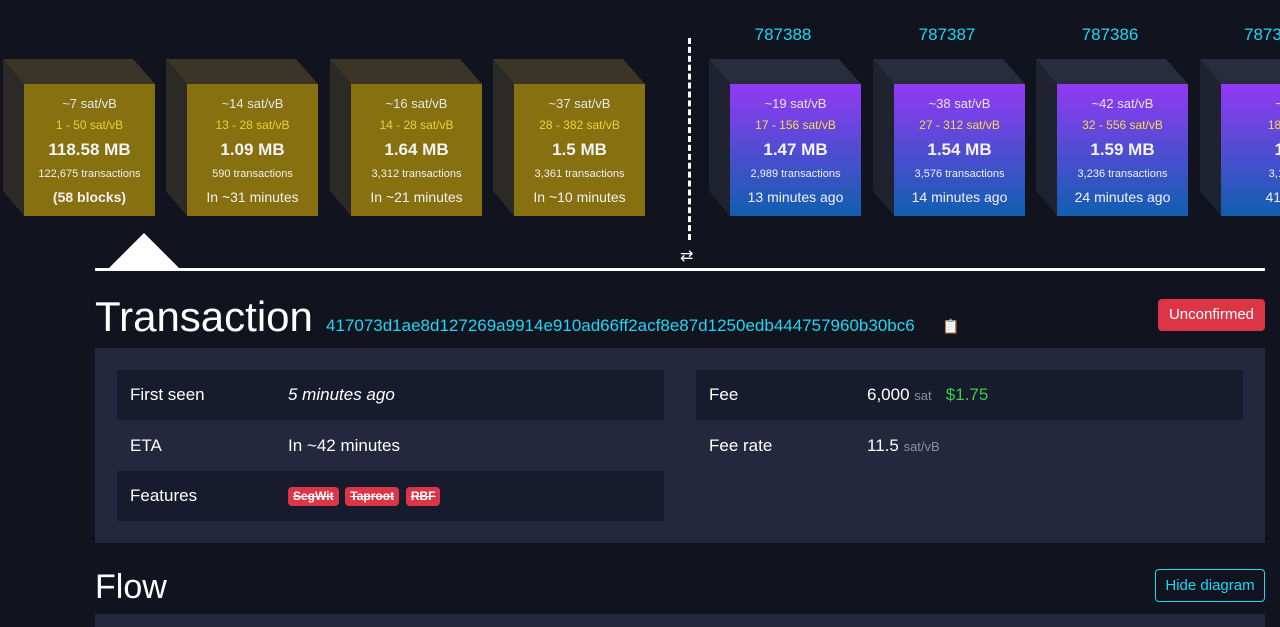 The height and width of the screenshot is (627, 1280). I want to click on block-size: 1.47 MB, so click(795, 149).